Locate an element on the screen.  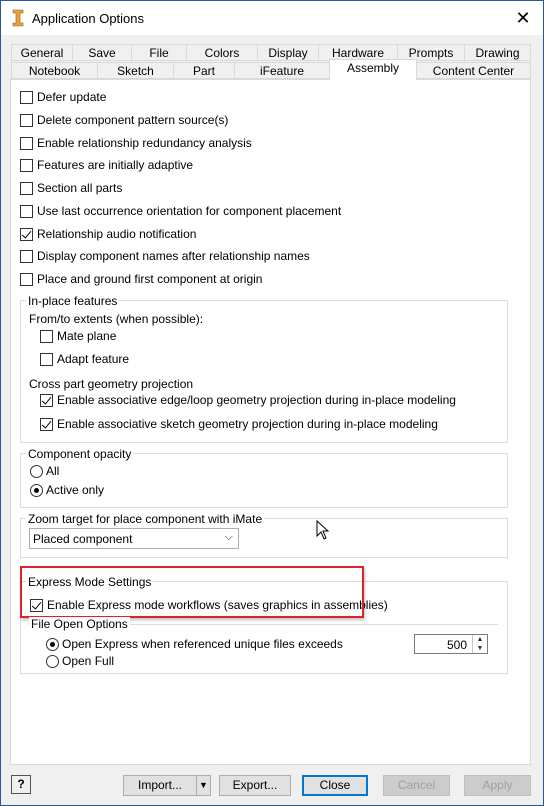
tab-drawing: Drawing is located at coordinates (497, 52).